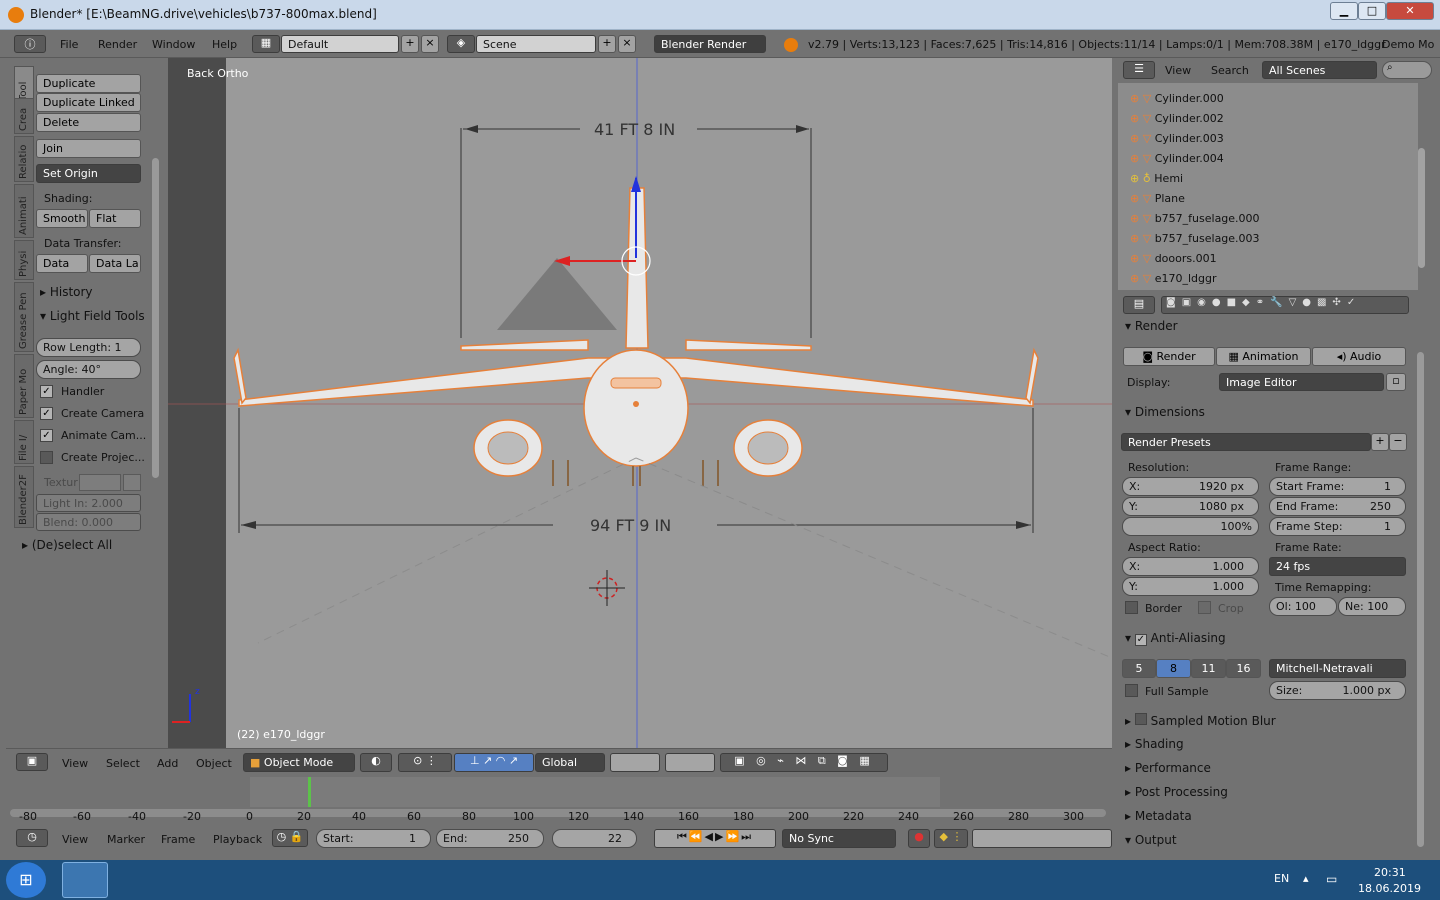 The height and width of the screenshot is (900, 1440). I want to click on properties-context-tabs: ◙▣◉●■◆⚭🔧▽●▩✣✓, so click(1285, 305).